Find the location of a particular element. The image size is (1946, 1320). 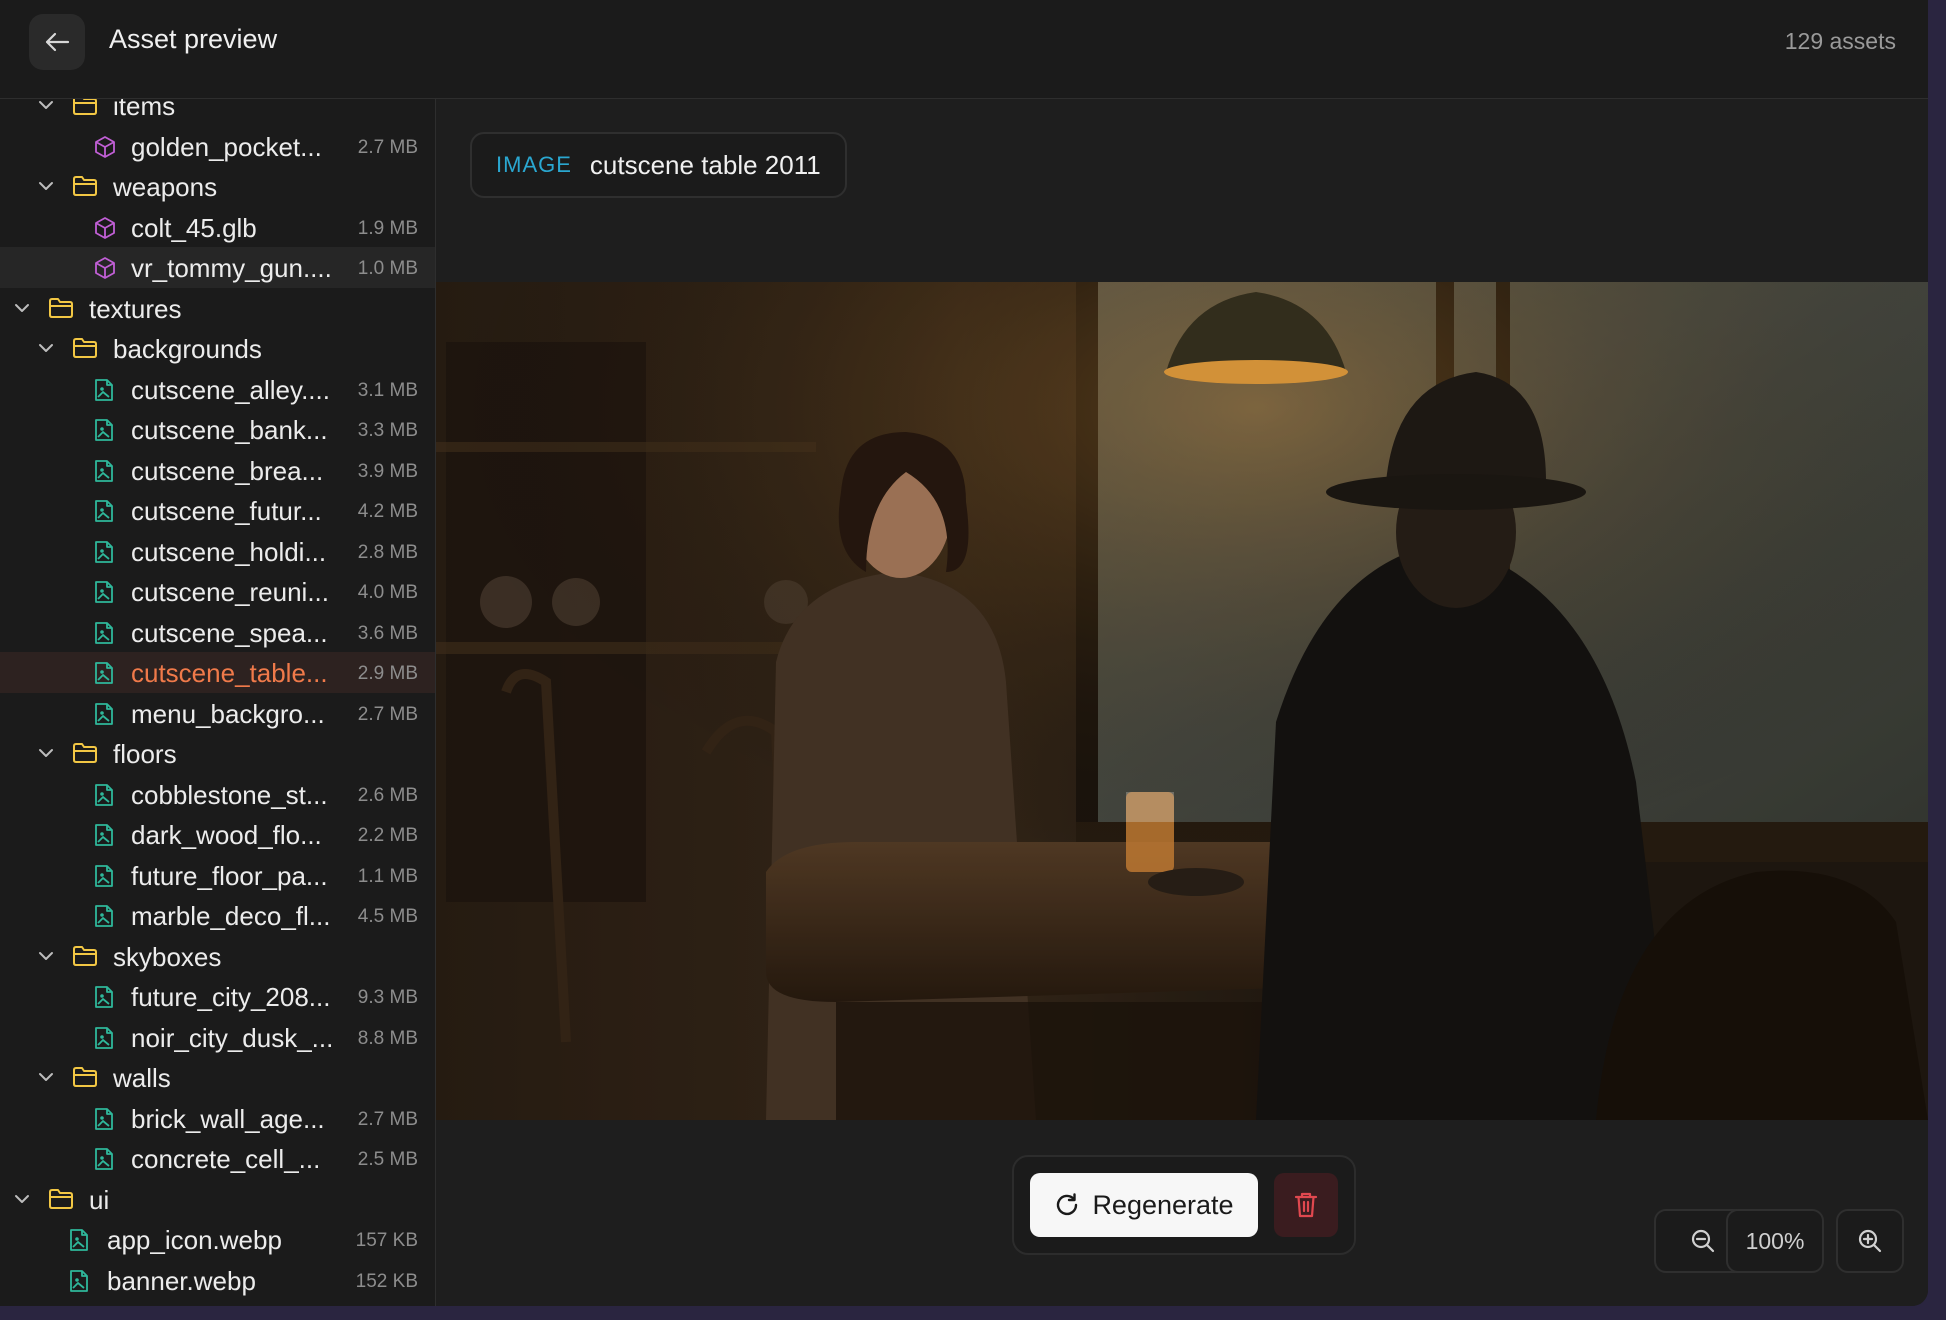

asset-tag: IMAGE cutscene table 2011 is located at coordinates (658, 165).